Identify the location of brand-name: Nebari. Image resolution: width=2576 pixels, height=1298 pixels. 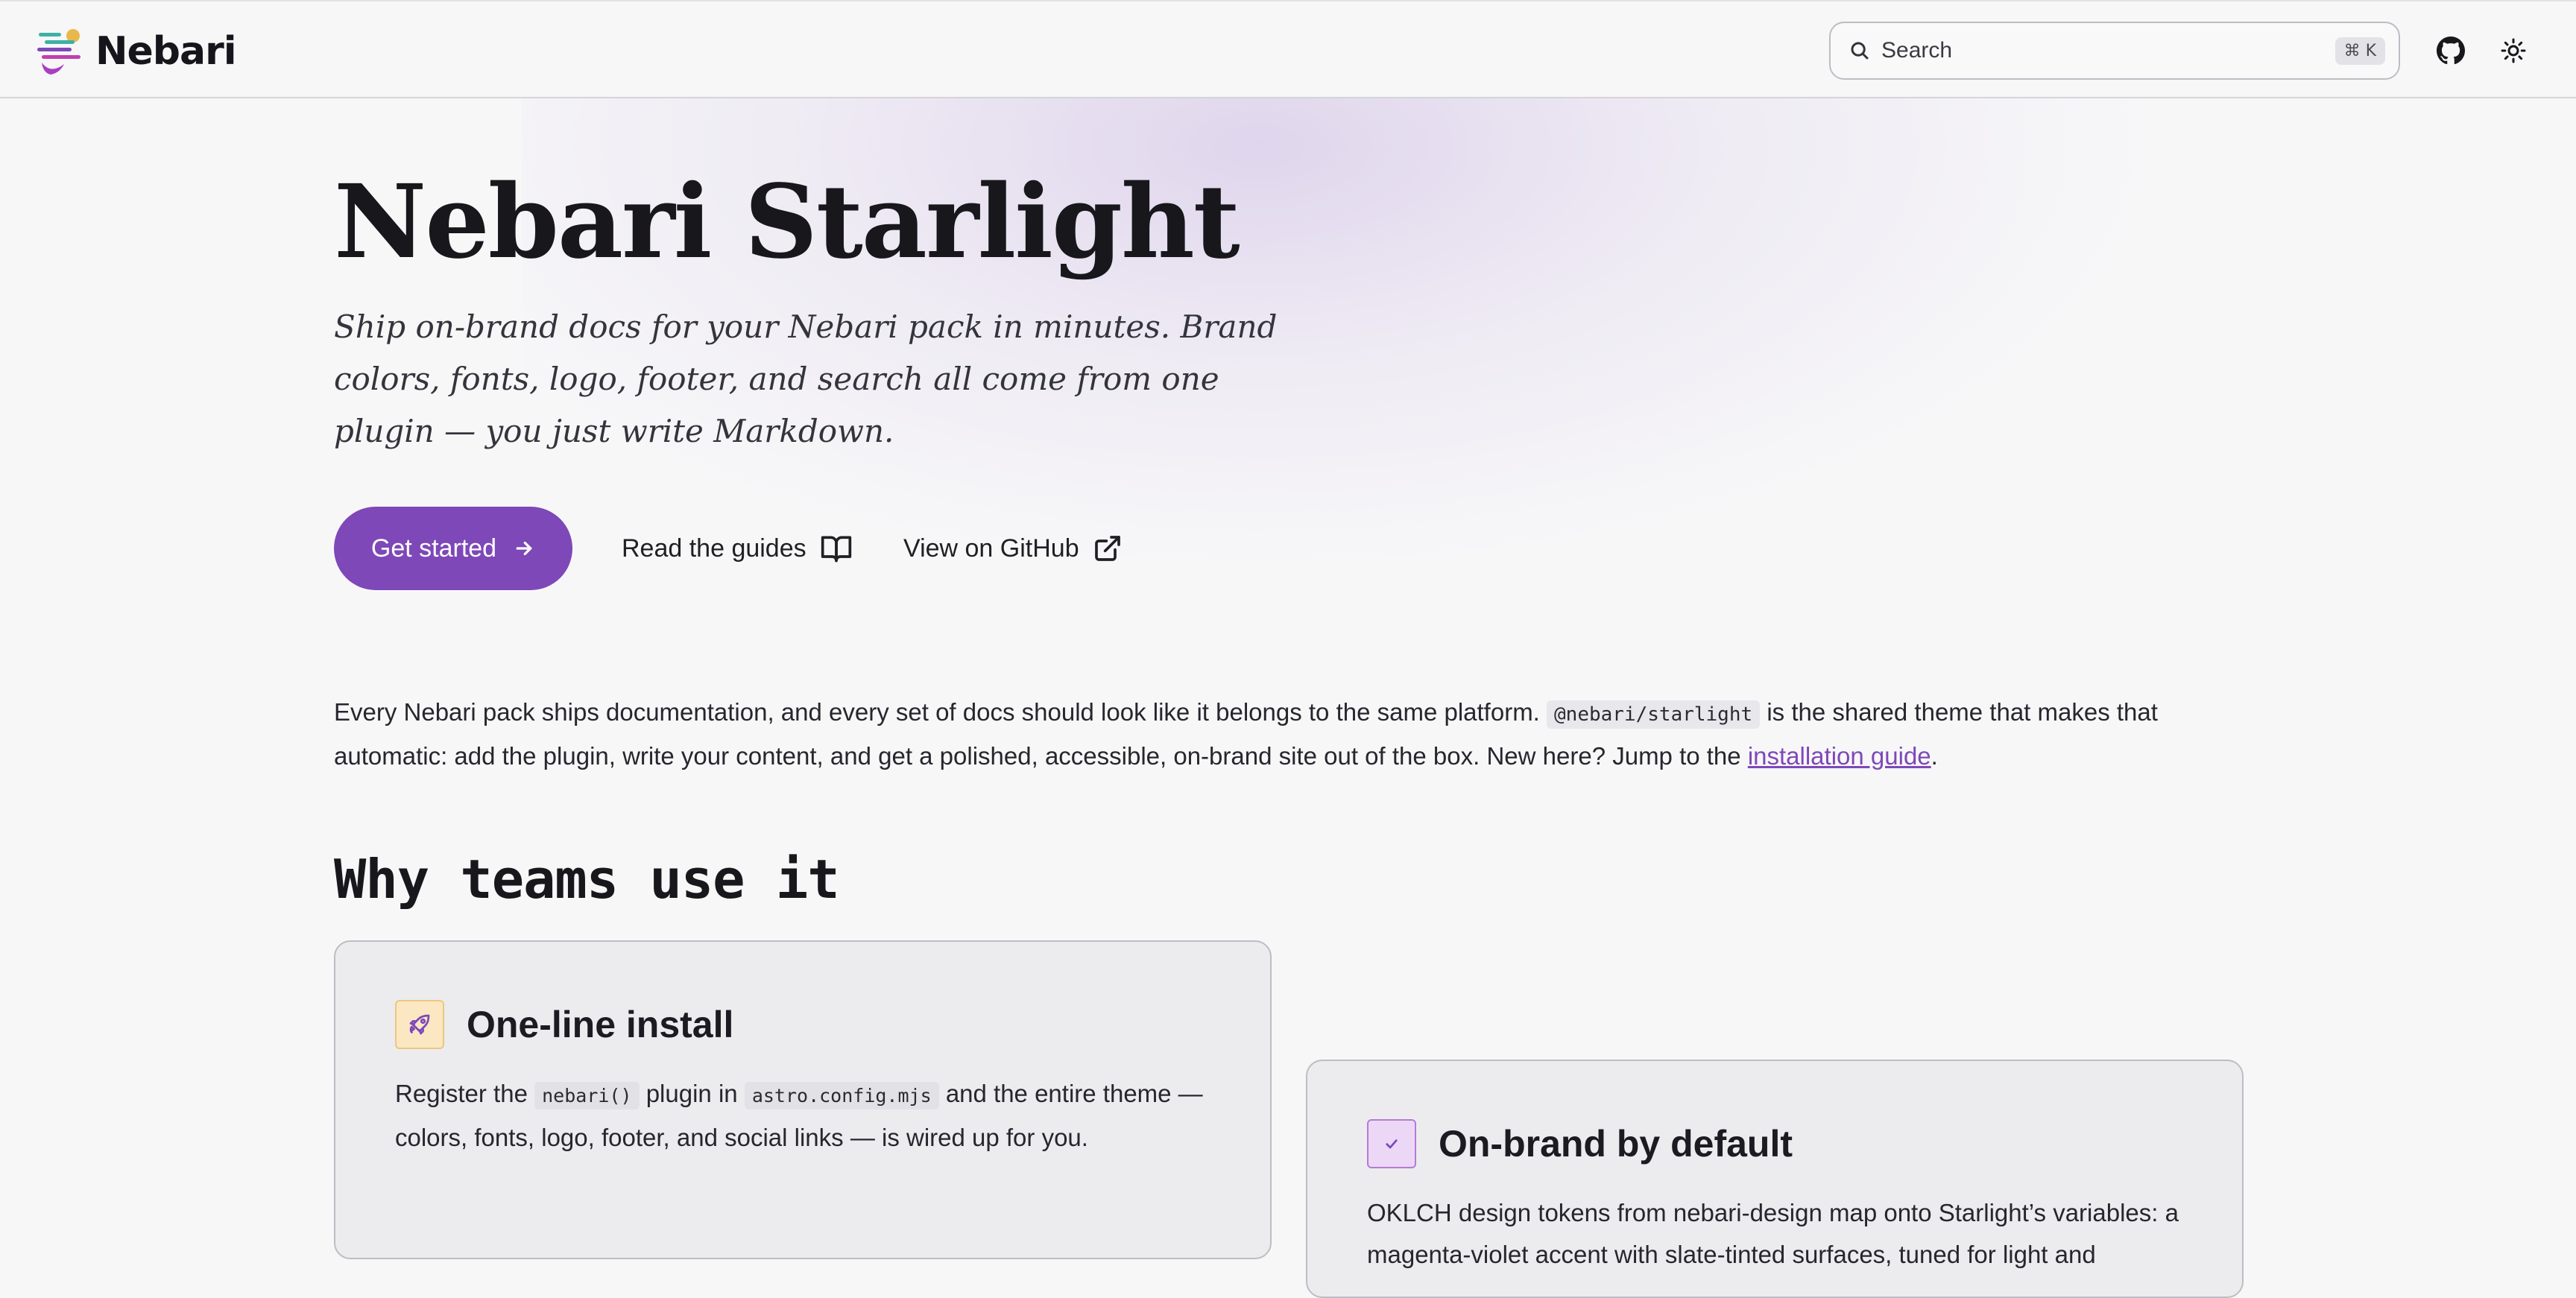
(166, 51).